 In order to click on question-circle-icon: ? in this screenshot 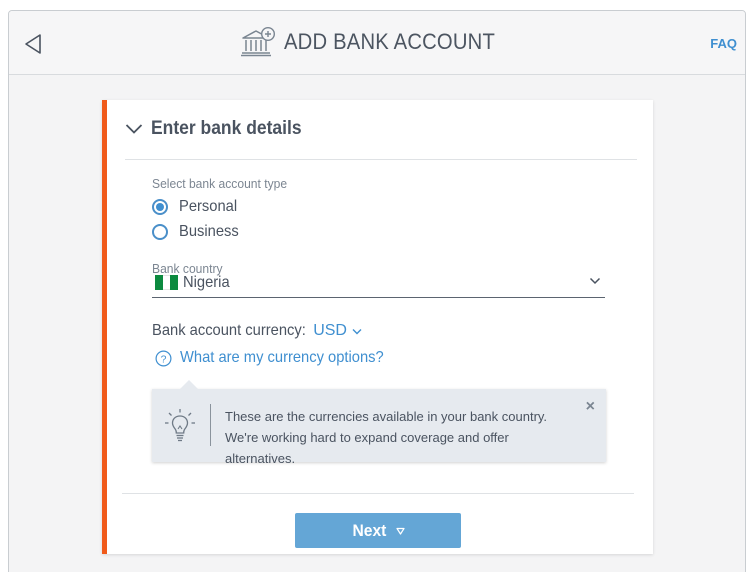, I will do `click(163, 358)`.